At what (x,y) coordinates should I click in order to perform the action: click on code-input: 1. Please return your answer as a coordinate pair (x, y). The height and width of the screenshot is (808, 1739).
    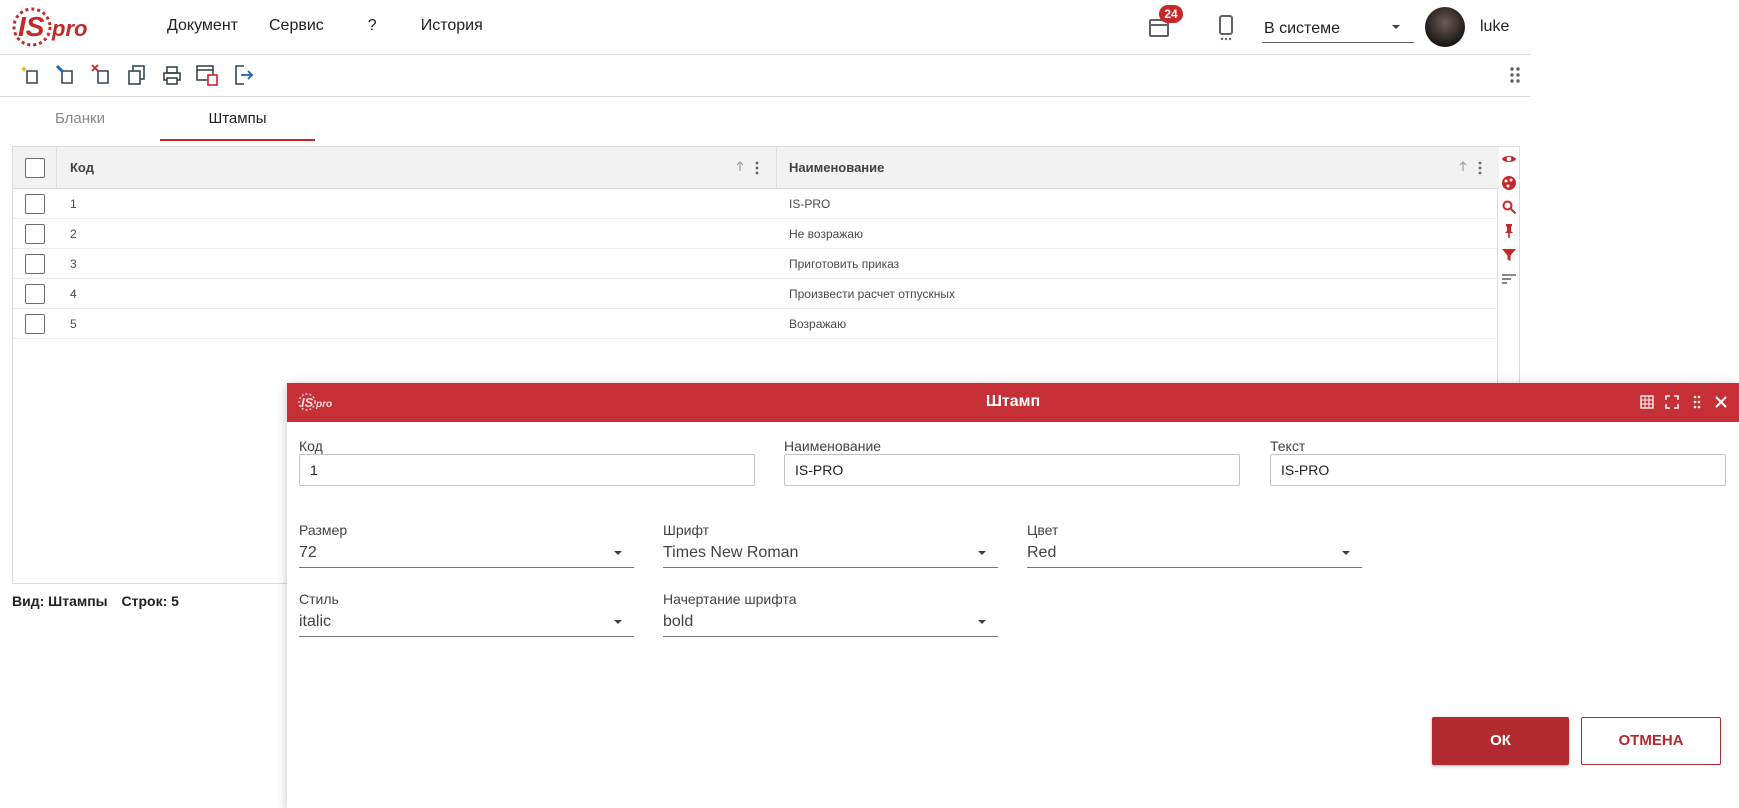
    Looking at the image, I should click on (527, 470).